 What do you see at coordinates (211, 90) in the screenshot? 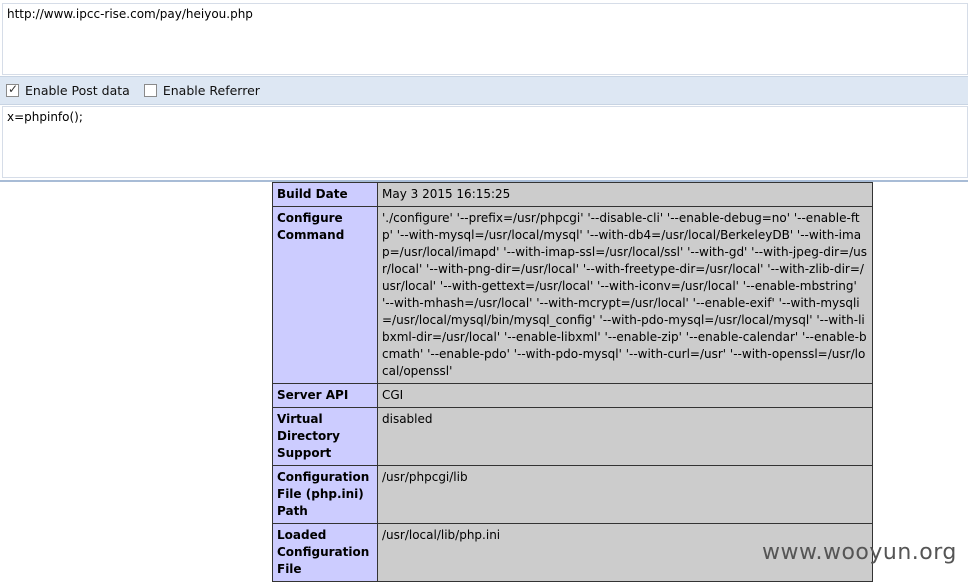
I see `enable-referrer-label: Enable Referrer` at bounding box center [211, 90].